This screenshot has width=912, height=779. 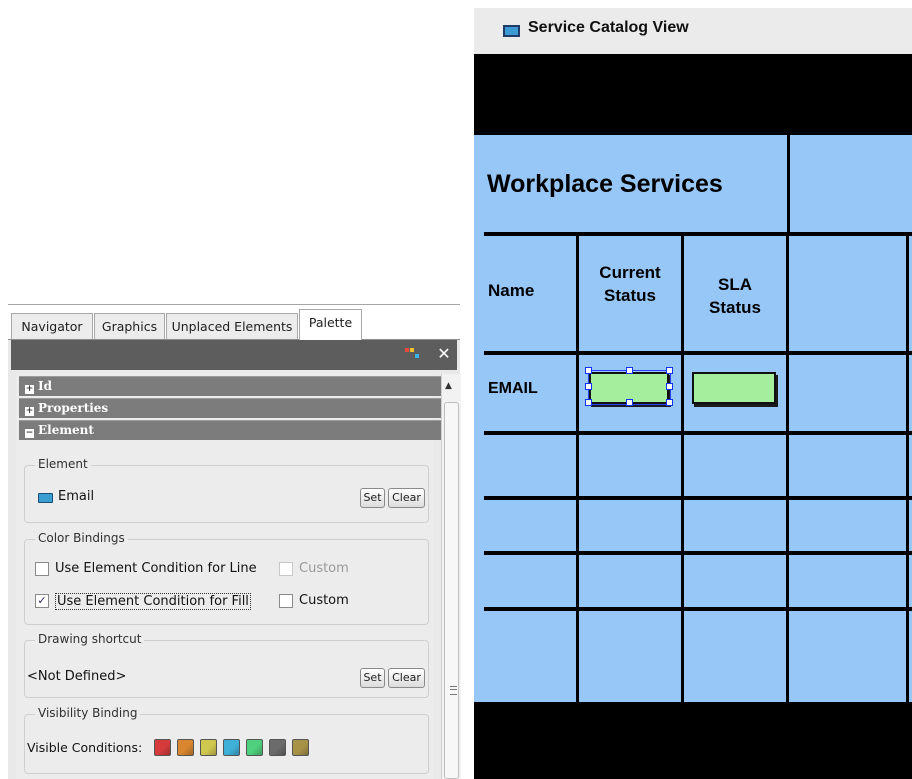 I want to click on tab-unplaced-elements: Unplaced Elements, so click(x=232, y=326).